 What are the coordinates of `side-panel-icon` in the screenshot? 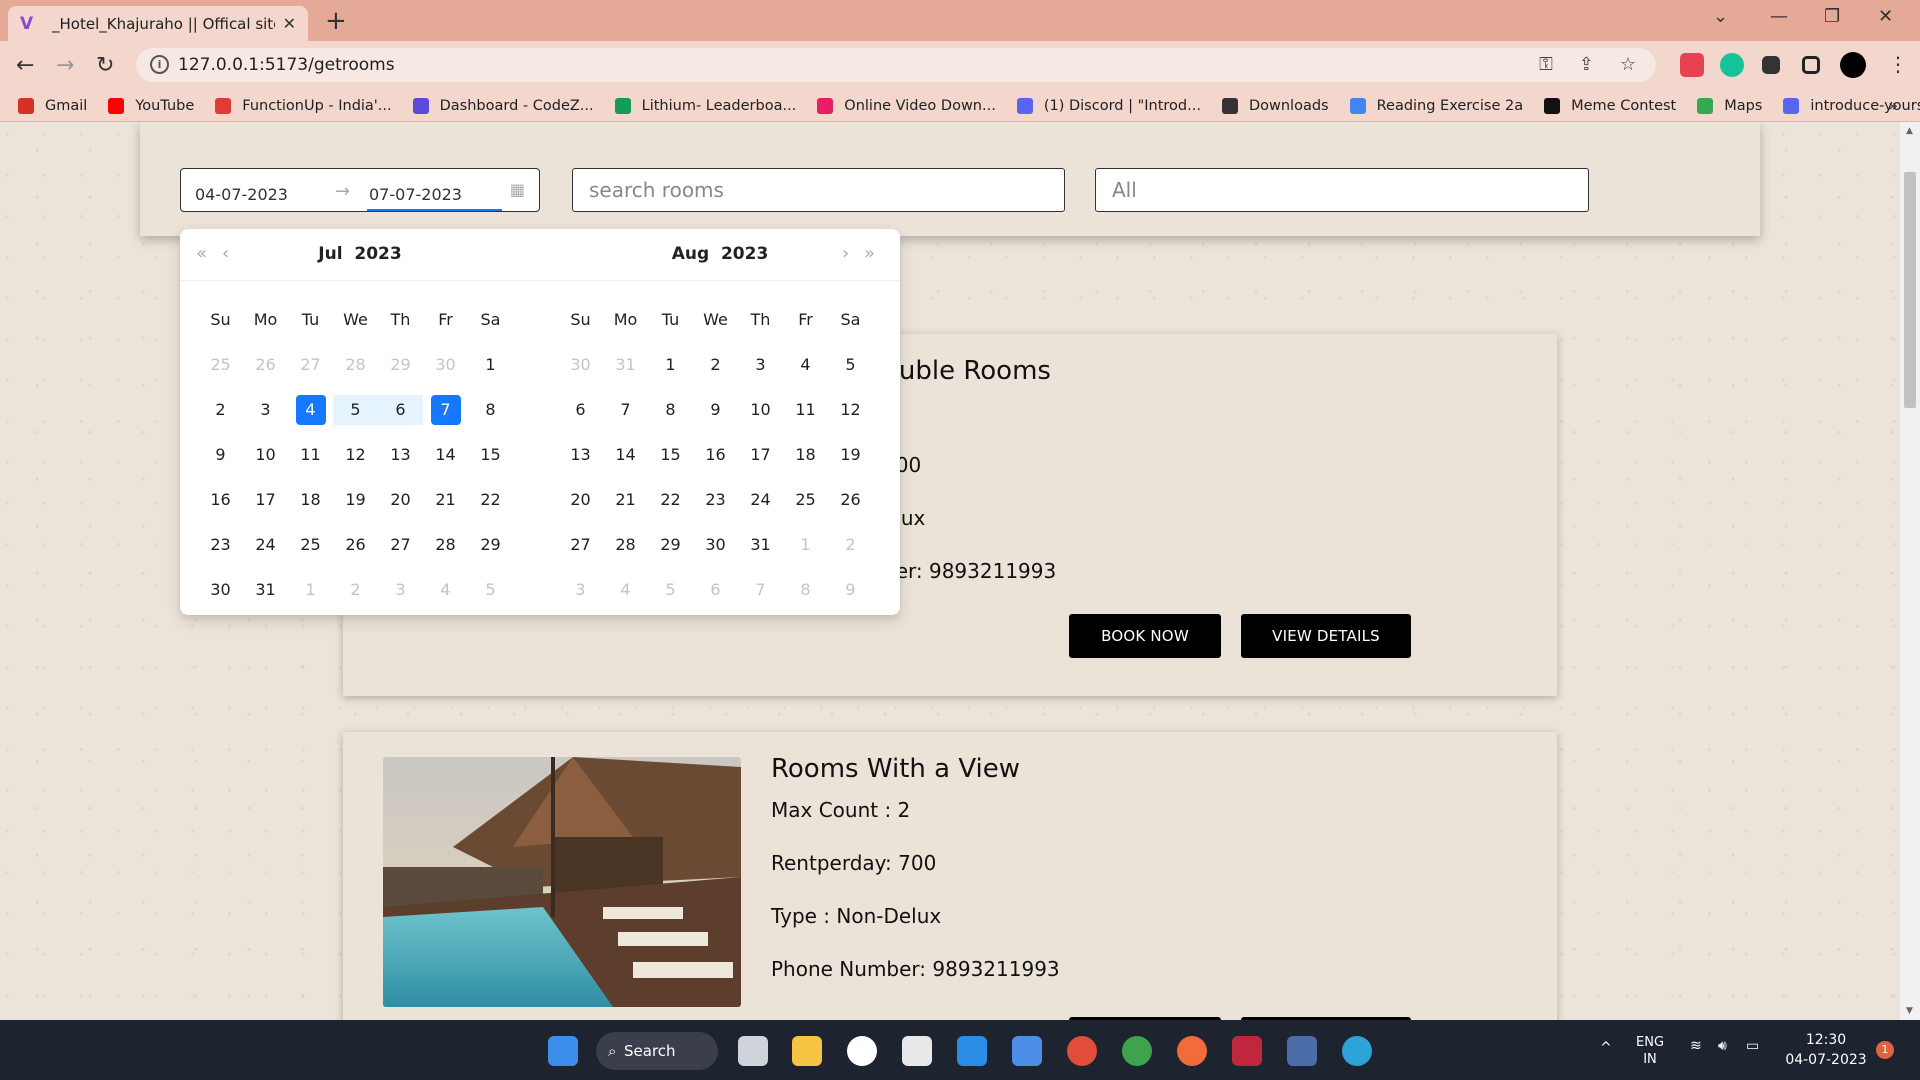 It's located at (1811, 65).